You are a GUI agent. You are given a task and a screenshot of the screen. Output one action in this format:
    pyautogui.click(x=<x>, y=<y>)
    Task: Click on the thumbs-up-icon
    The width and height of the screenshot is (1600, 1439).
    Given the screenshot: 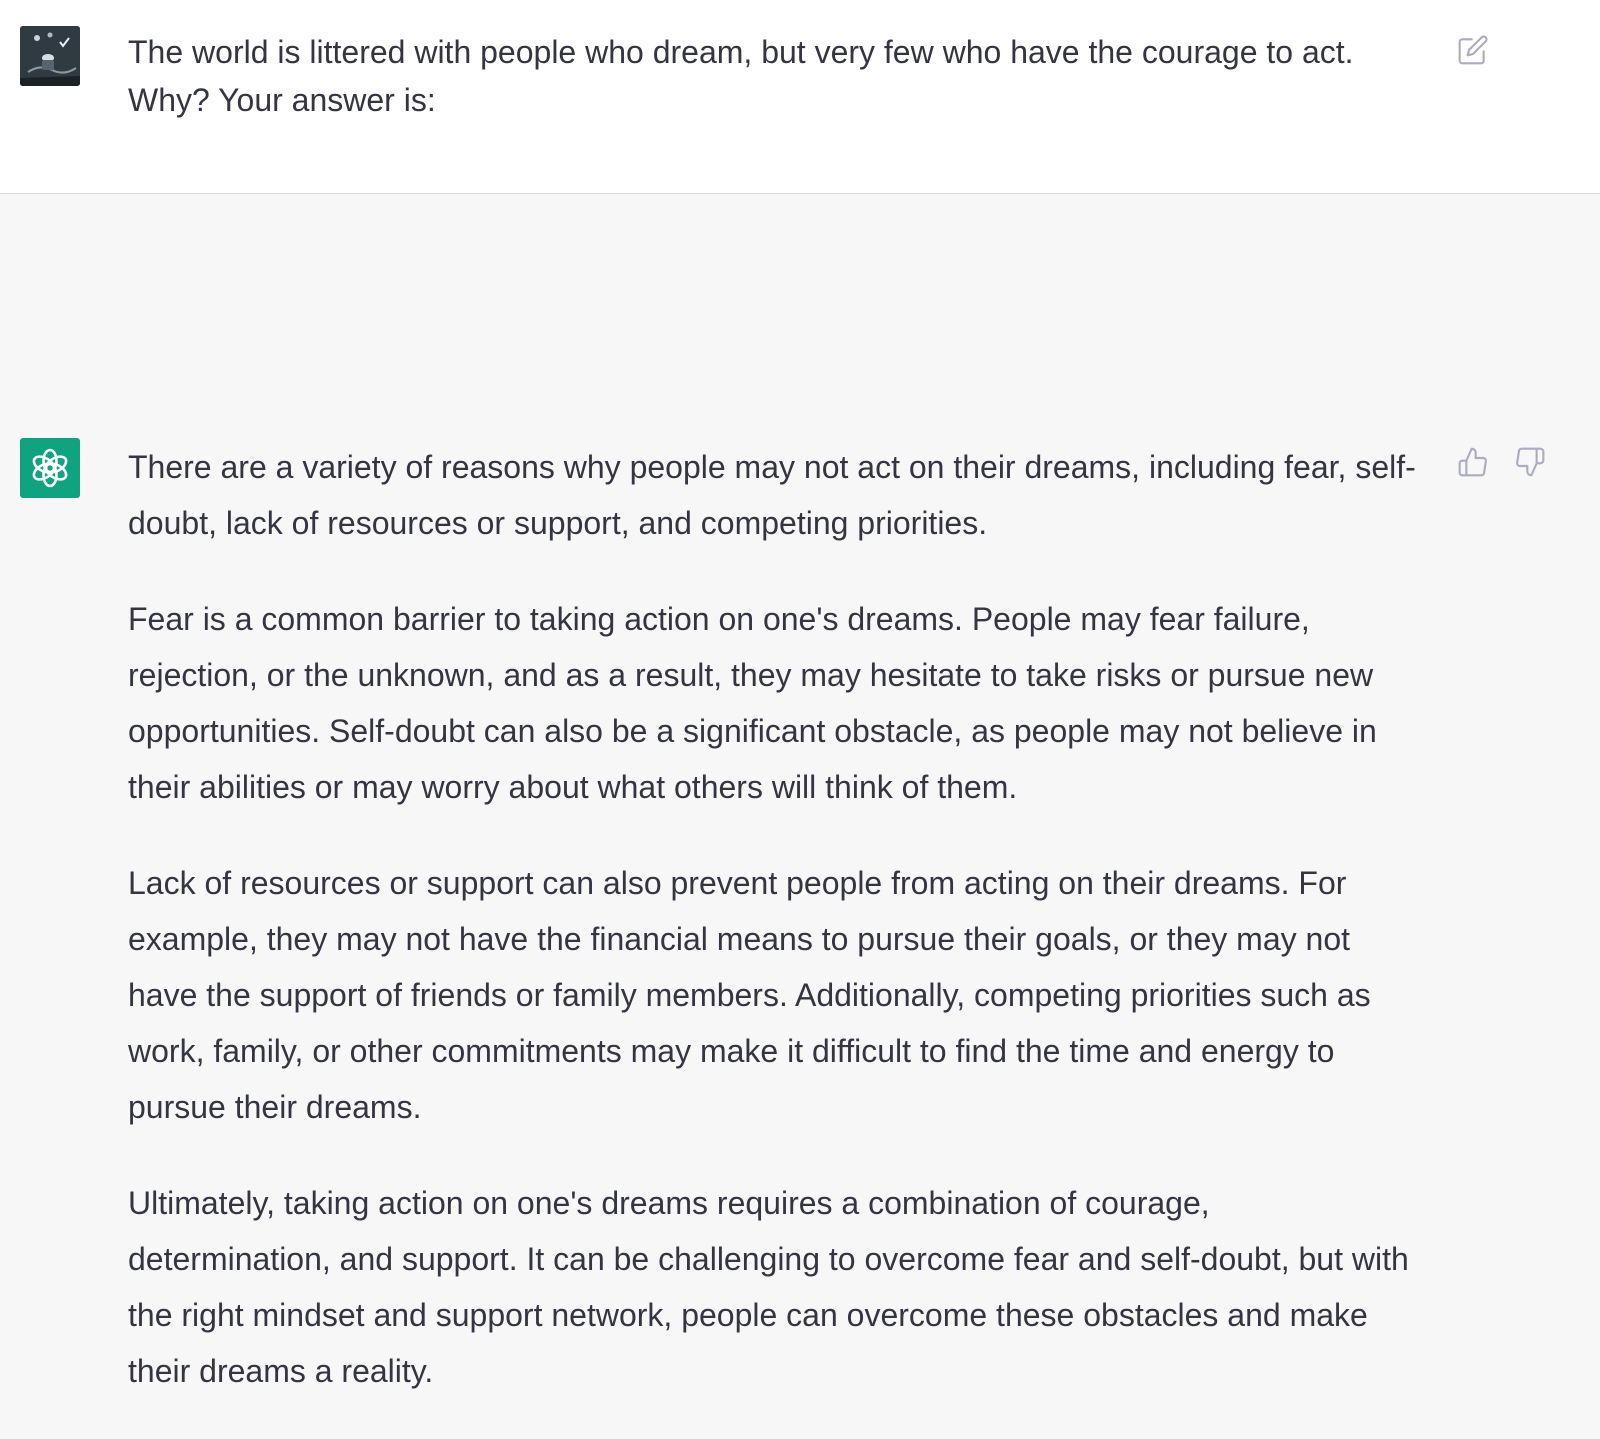 What is the action you would take?
    pyautogui.click(x=1472, y=462)
    